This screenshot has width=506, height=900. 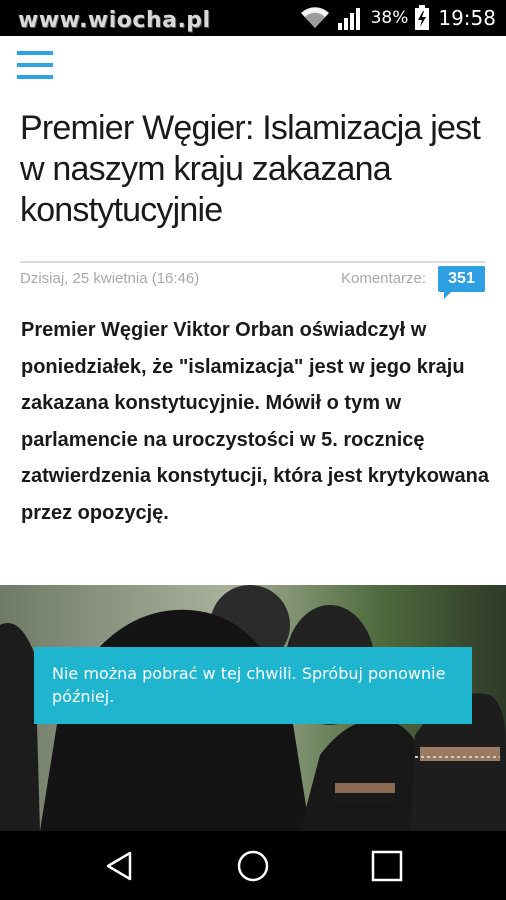 I want to click on signal-icon, so click(x=351, y=18).